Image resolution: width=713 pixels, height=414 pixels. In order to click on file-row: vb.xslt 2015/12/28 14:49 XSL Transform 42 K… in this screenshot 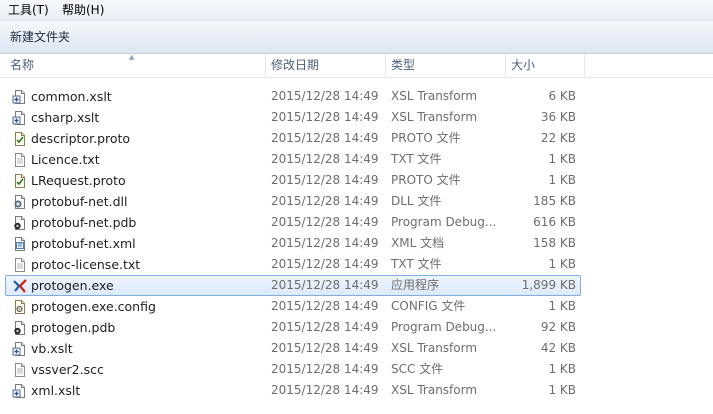, I will do `click(293, 348)`.